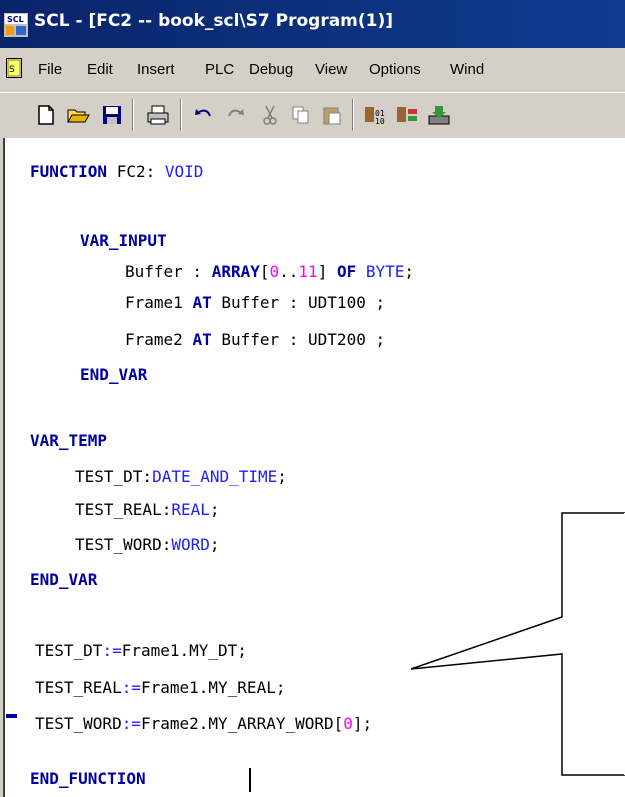 Image resolution: width=625 pixels, height=797 pixels. What do you see at coordinates (439, 115) in the screenshot?
I see `download-icon` at bounding box center [439, 115].